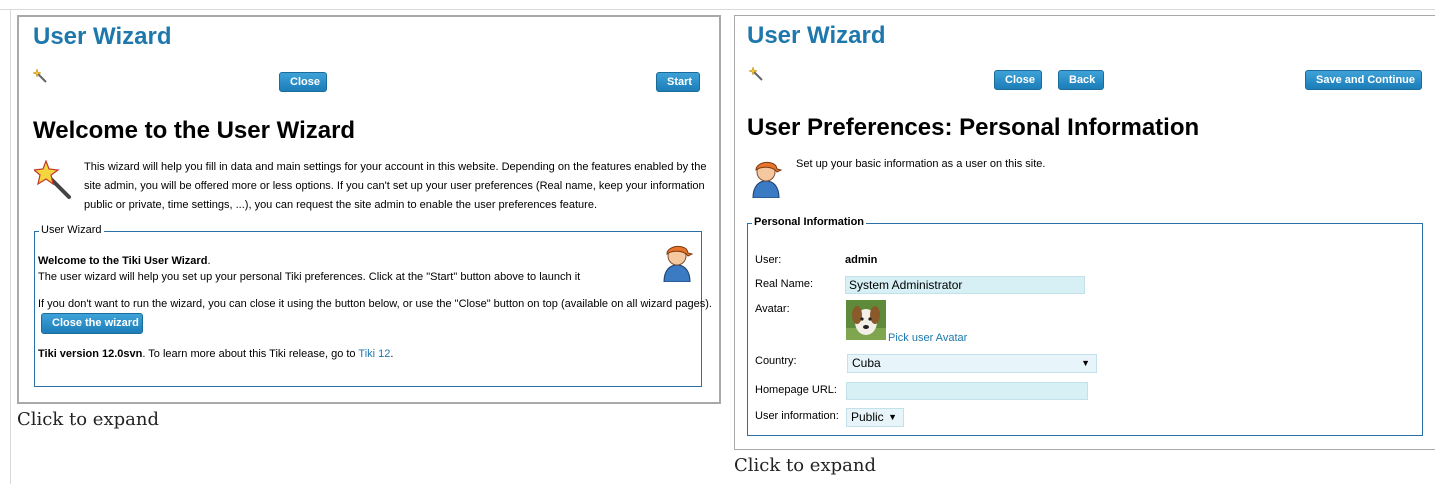 This screenshot has width=1435, height=484. I want to click on back-button: Back, so click(1081, 80).